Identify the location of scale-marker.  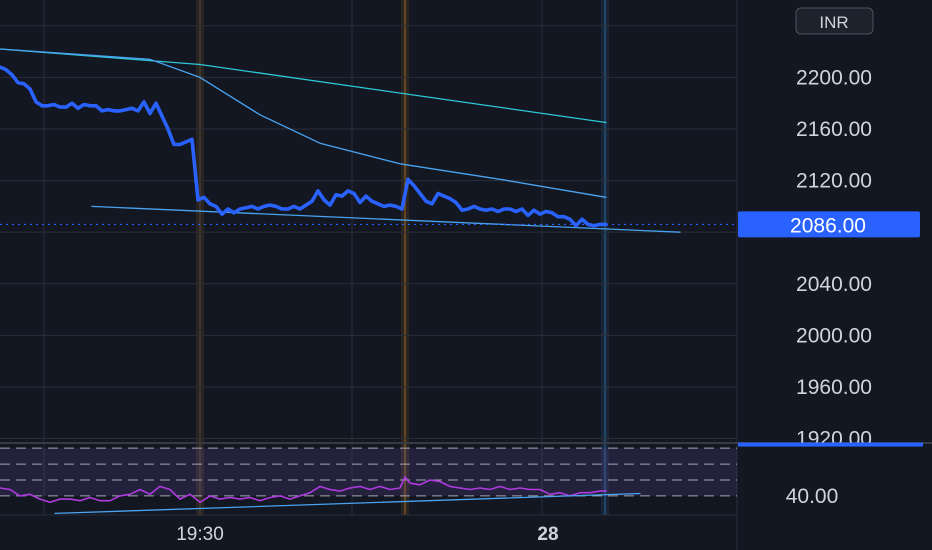
(830, 444).